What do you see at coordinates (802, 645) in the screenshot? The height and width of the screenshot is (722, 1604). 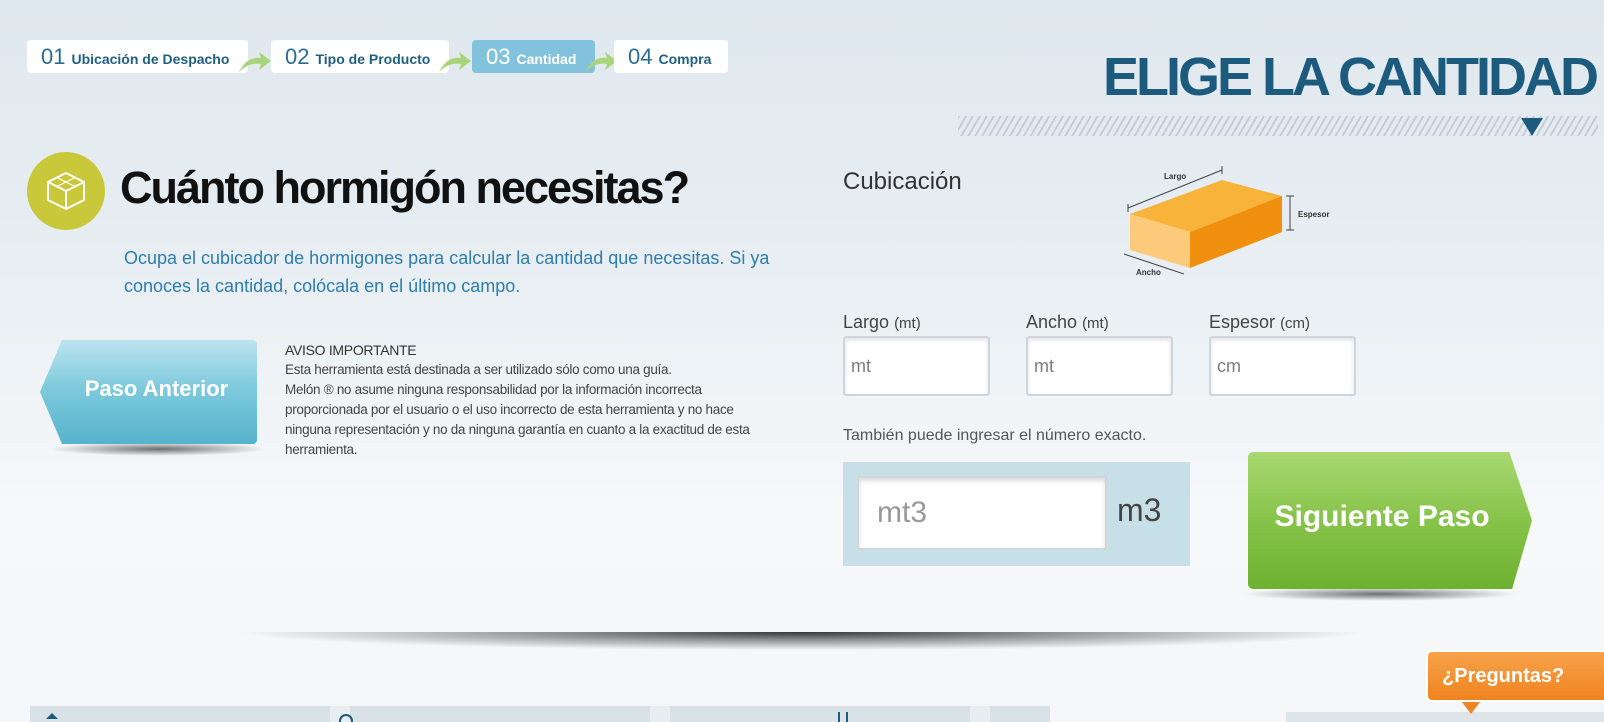 I see `section-divider-shadow` at bounding box center [802, 645].